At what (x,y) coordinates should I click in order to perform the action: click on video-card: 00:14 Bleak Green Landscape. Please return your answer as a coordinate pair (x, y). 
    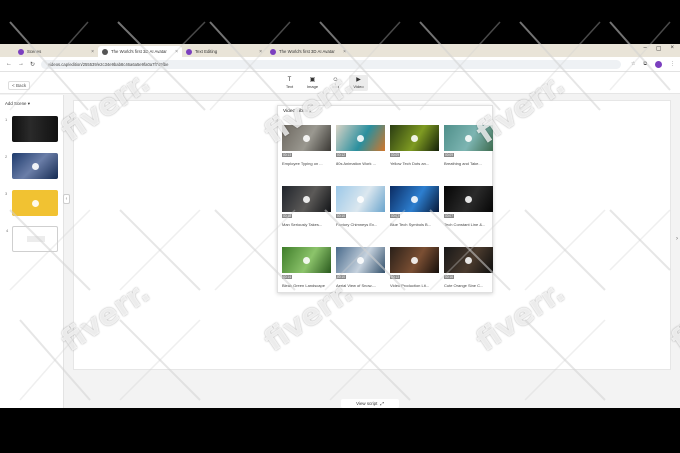
    Looking at the image, I should click on (306, 270).